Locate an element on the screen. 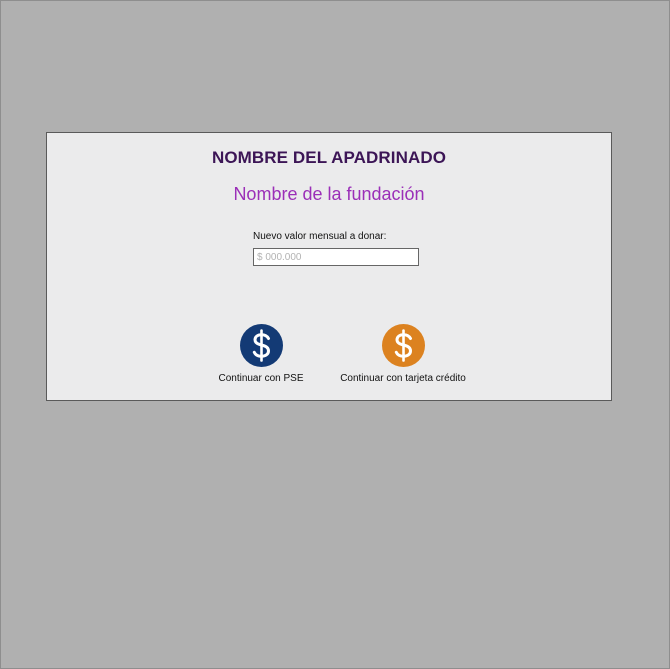  pse-label: Continuar con PSE is located at coordinates (261, 378).